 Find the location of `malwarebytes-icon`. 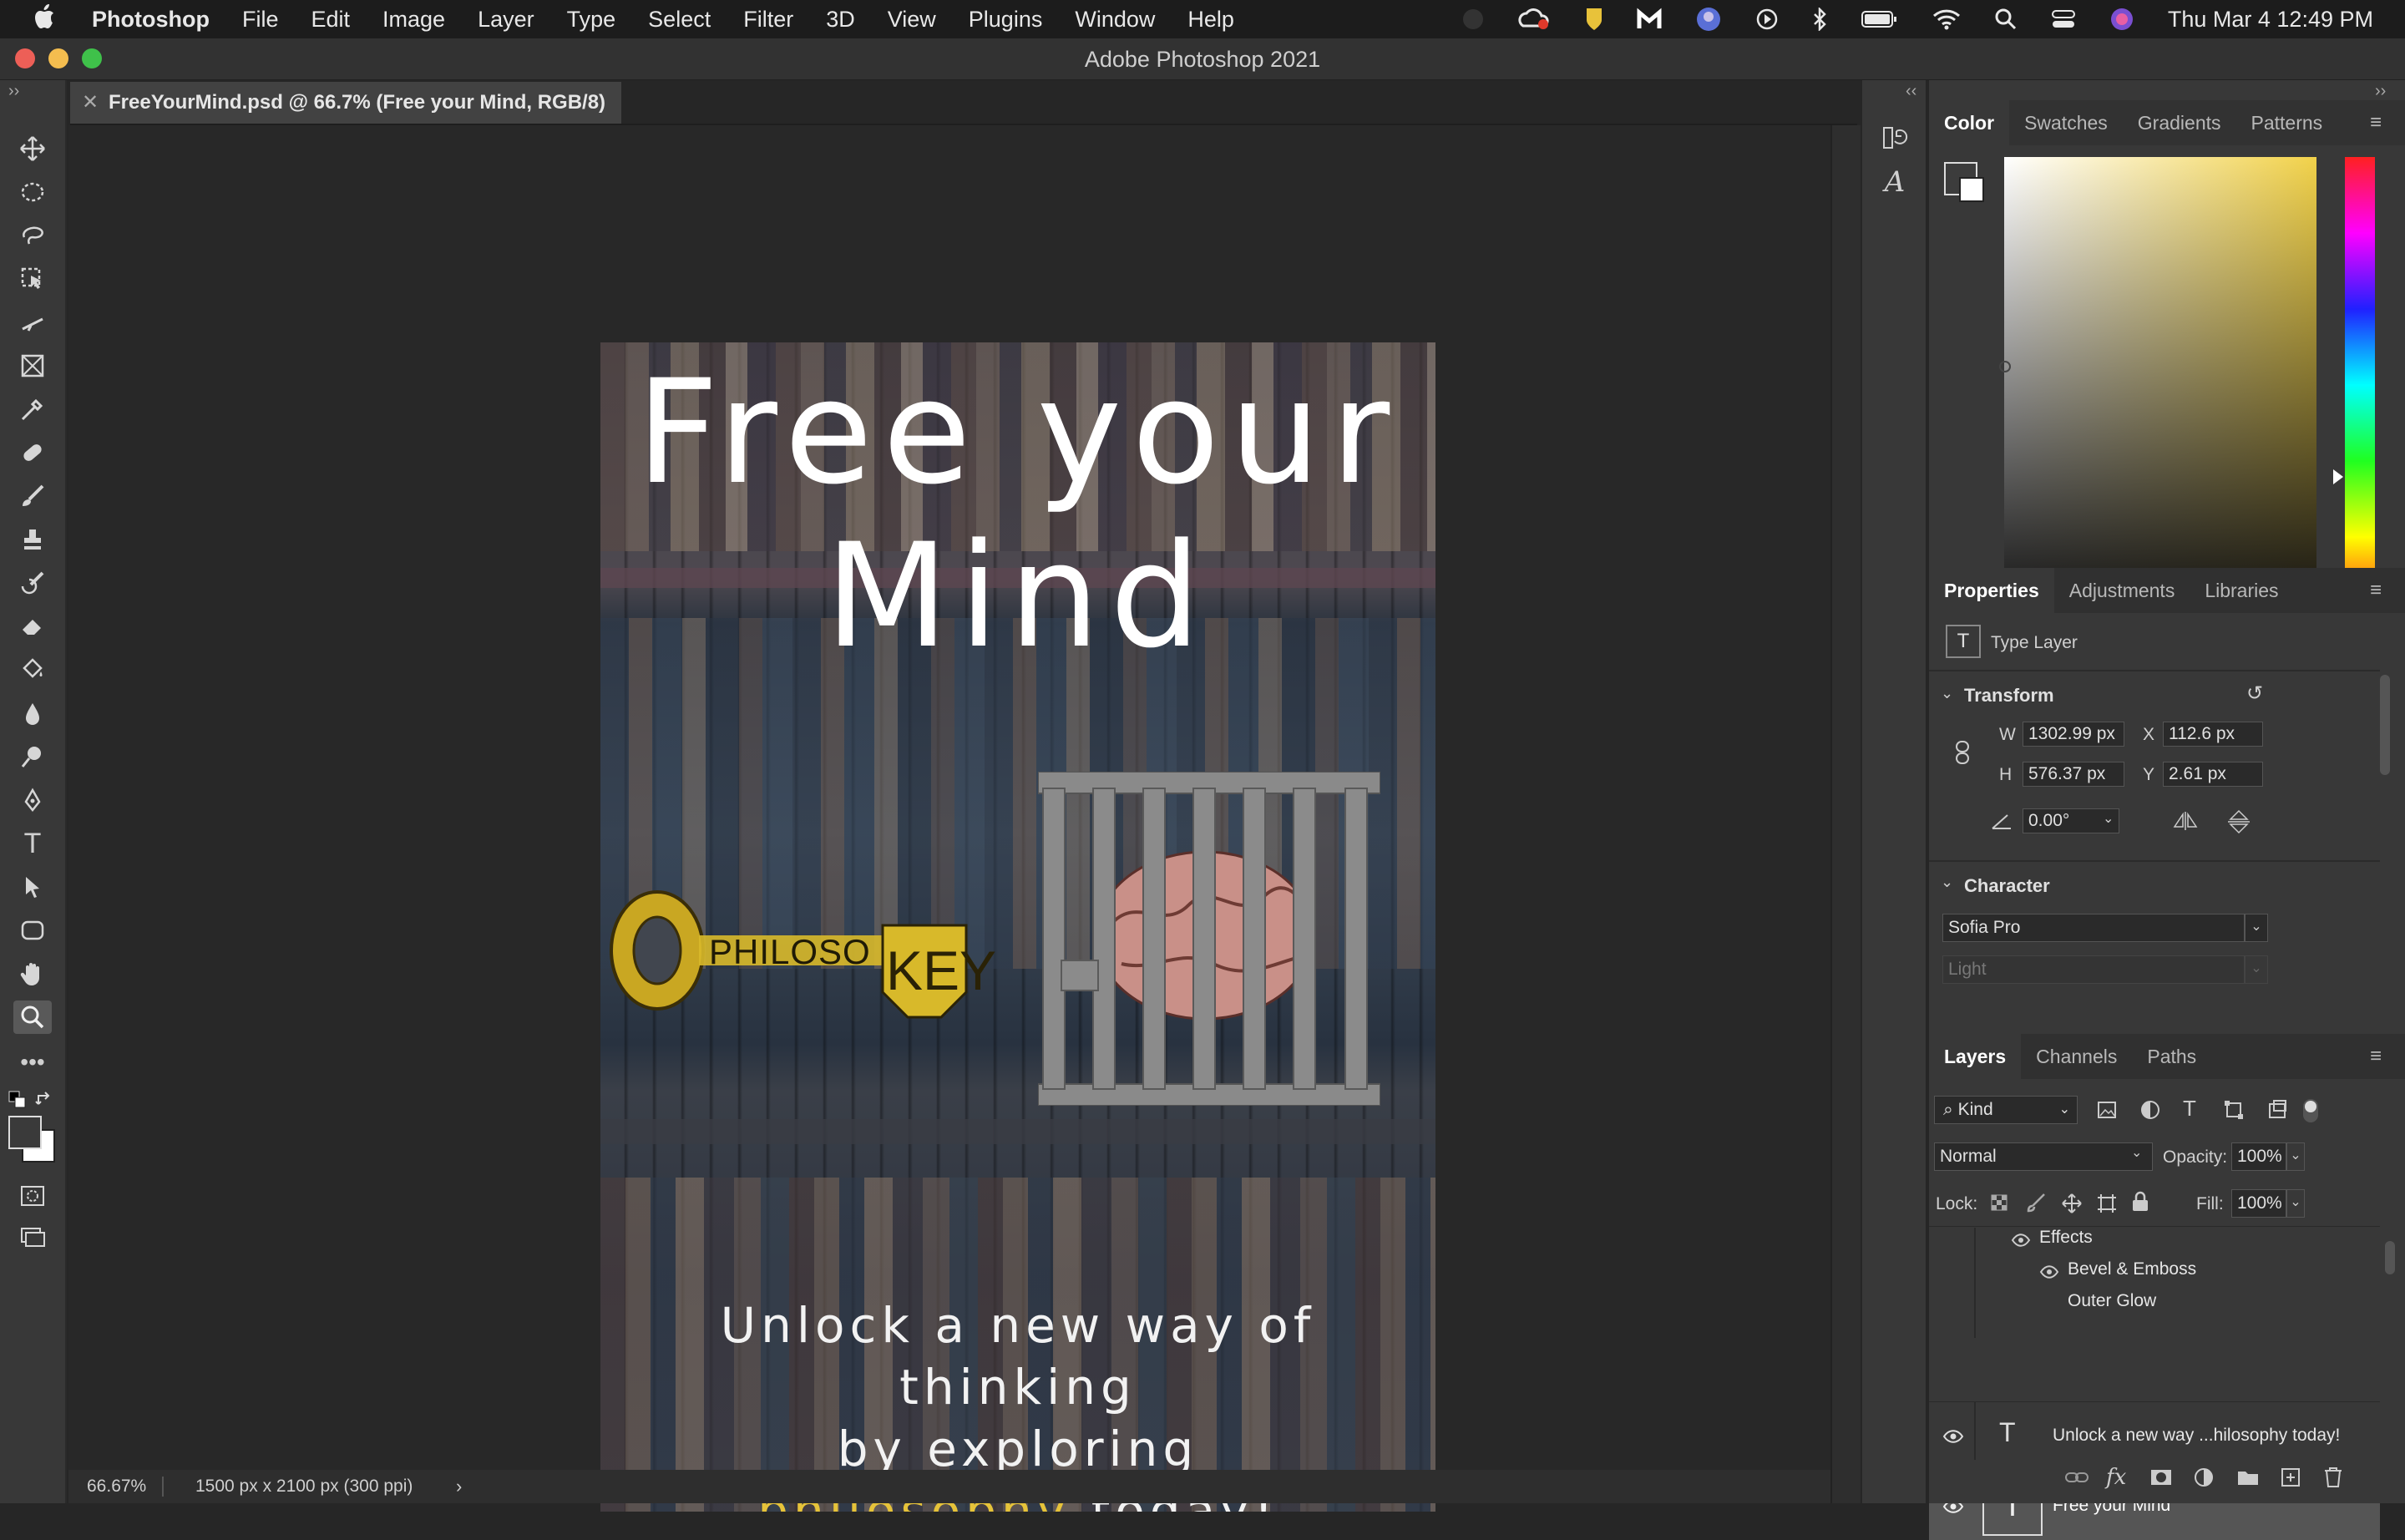

malwarebytes-icon is located at coordinates (1649, 20).